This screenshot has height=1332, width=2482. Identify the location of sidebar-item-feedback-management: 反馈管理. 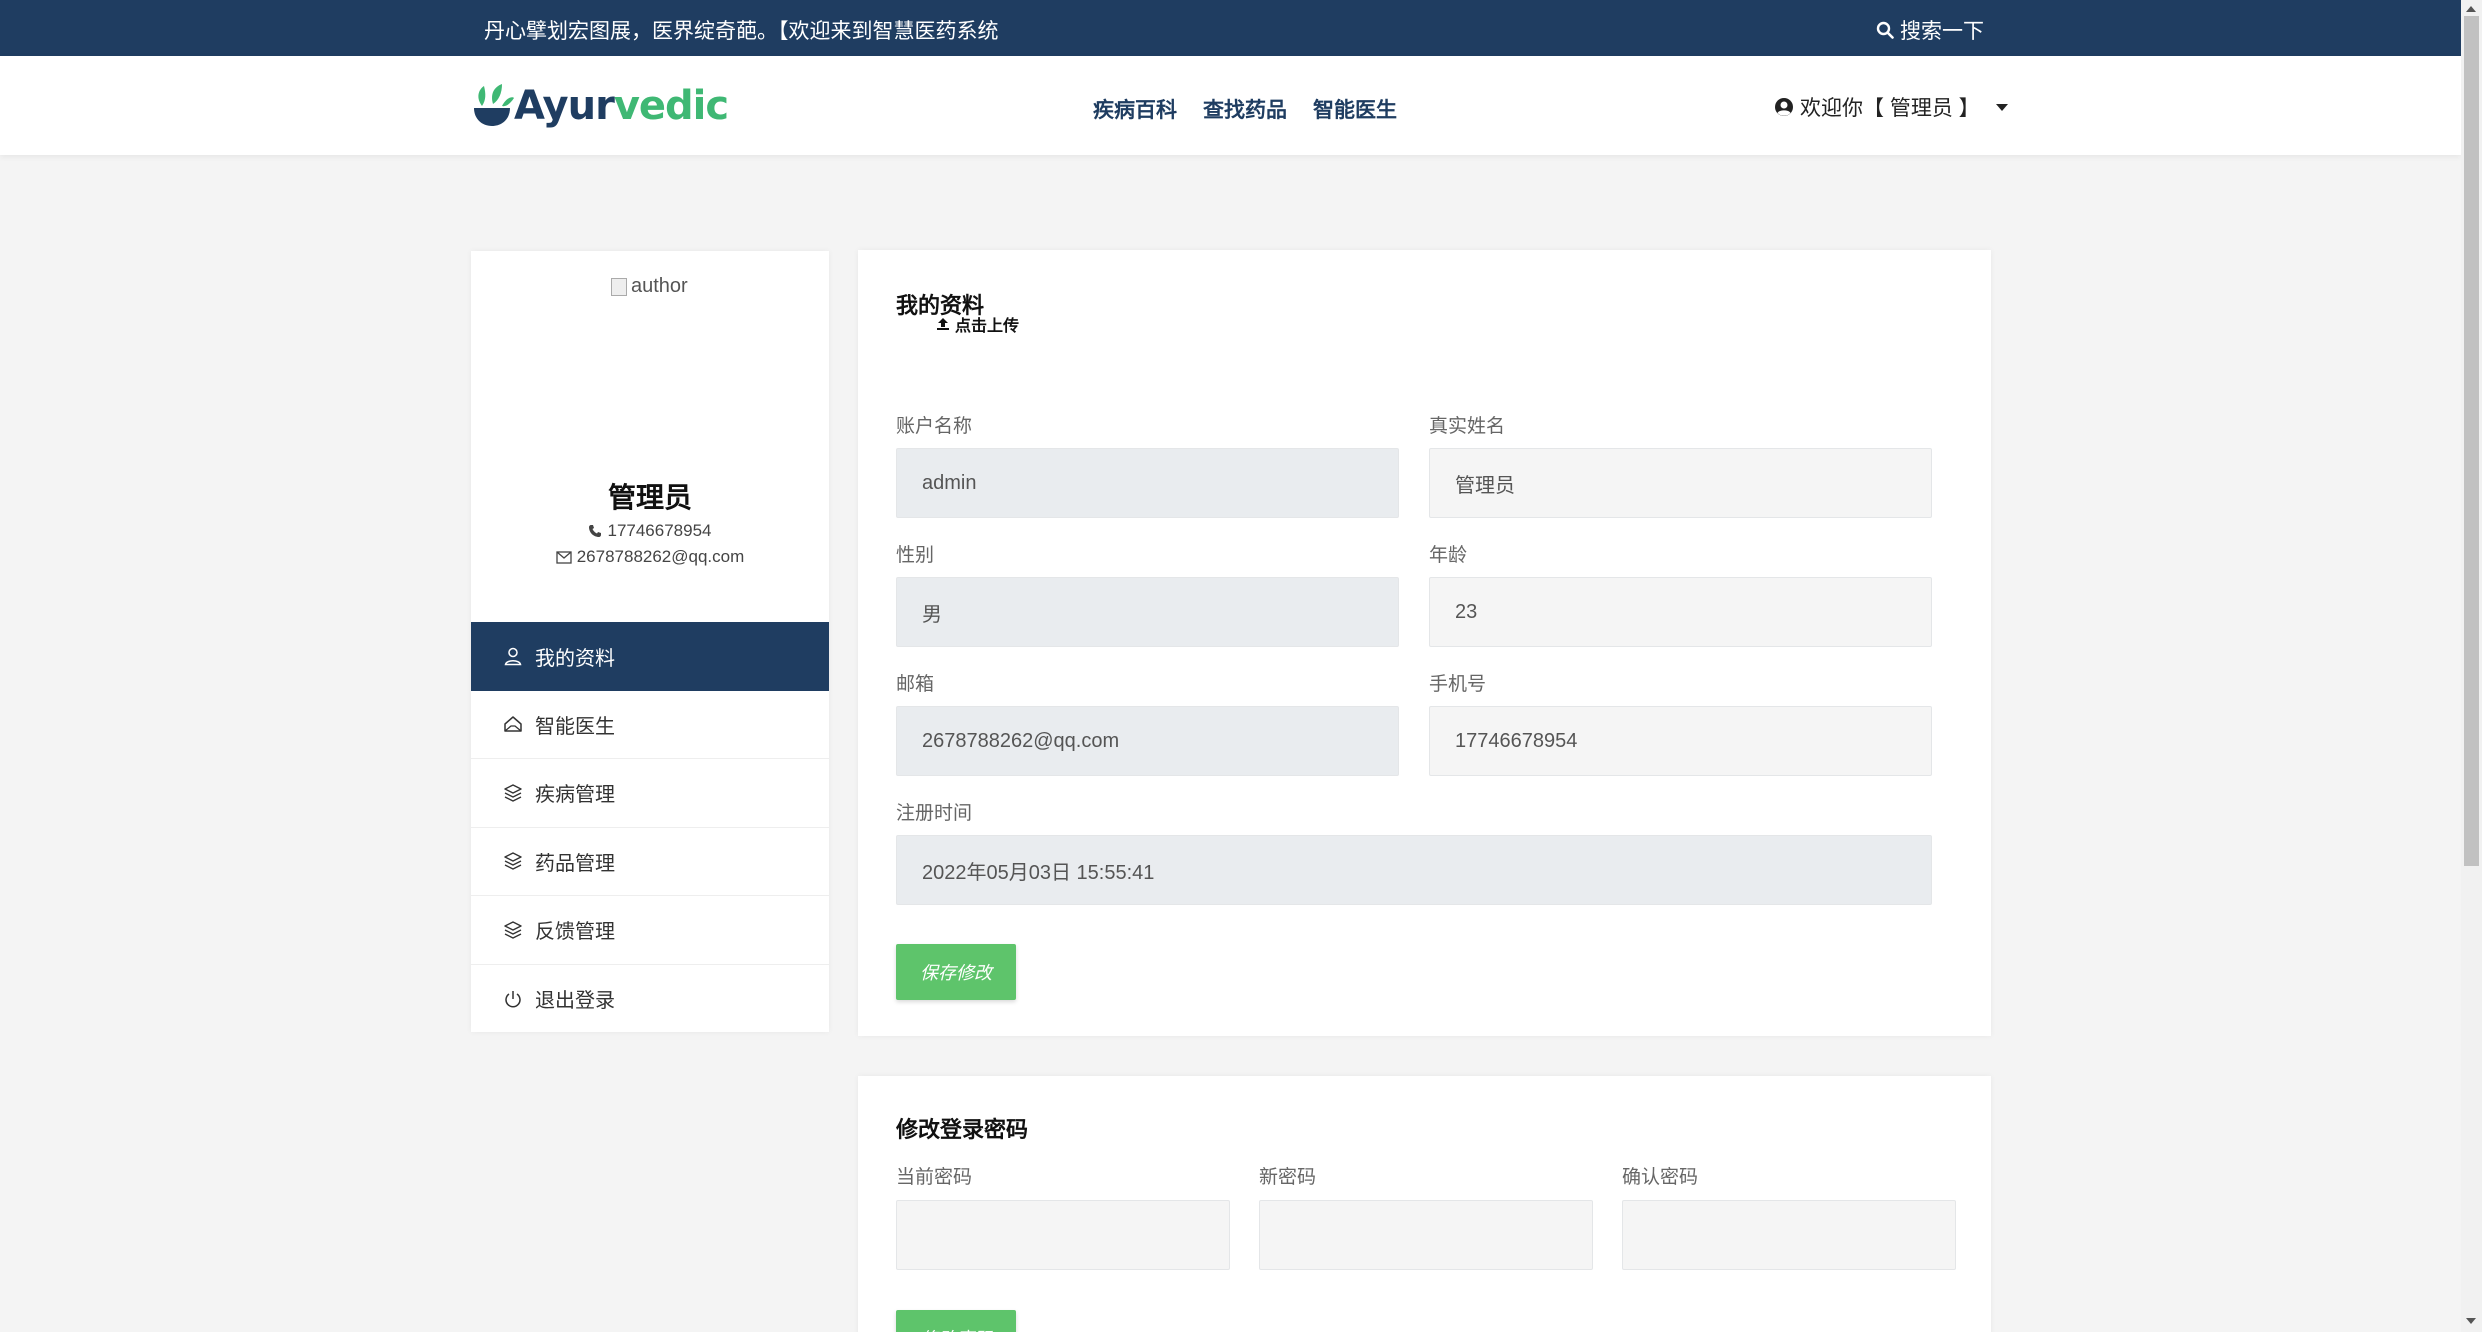
(650, 930).